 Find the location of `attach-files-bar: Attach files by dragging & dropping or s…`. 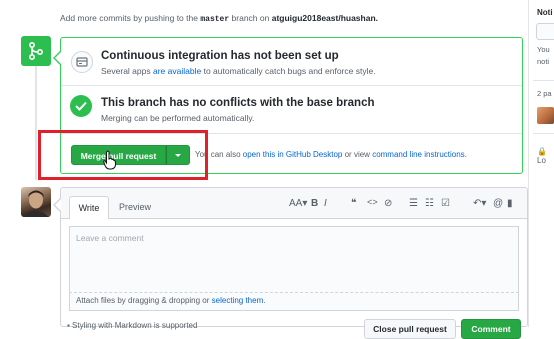

attach-files-bar: Attach files by dragging & dropping or s… is located at coordinates (294, 302).